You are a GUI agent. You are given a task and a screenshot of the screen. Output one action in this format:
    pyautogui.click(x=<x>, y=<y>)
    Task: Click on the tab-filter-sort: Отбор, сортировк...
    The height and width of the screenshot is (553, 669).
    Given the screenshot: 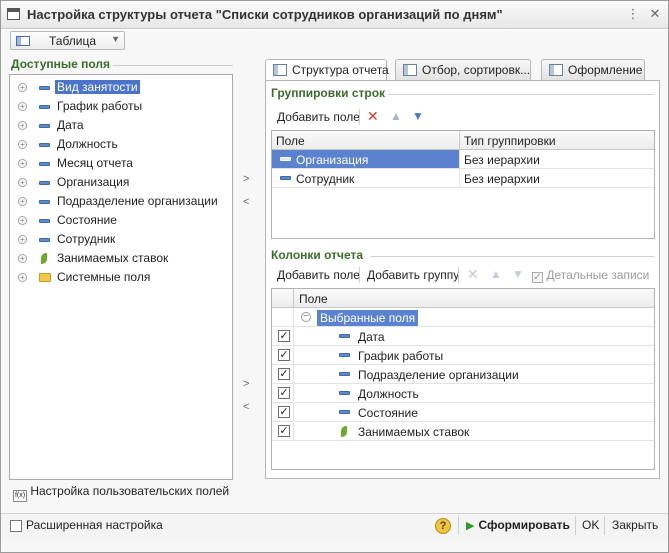 What is the action you would take?
    pyautogui.click(x=463, y=69)
    